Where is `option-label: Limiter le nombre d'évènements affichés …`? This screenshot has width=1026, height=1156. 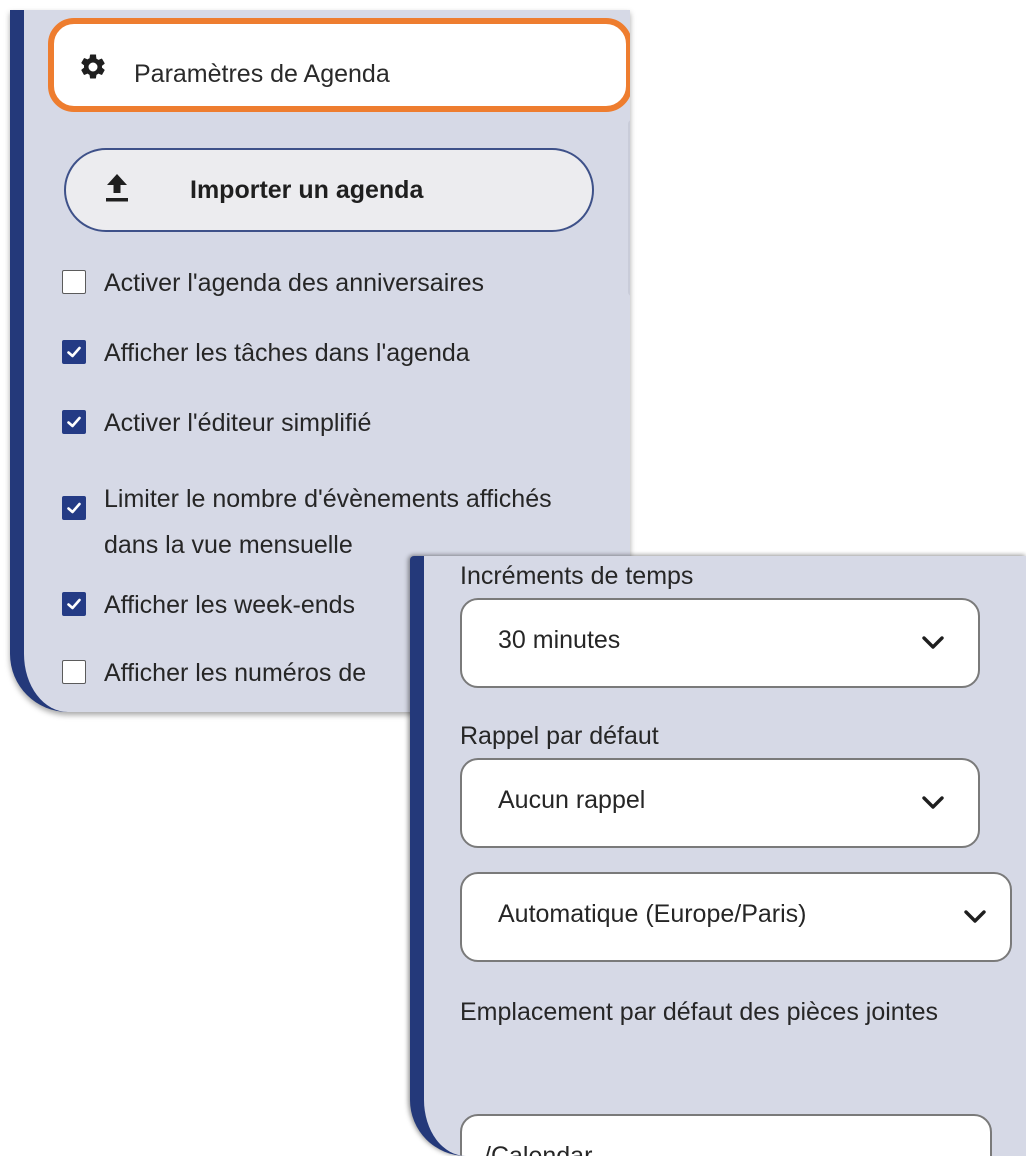
option-label: Limiter le nombre d'évènements affichés … is located at coordinates (328, 522).